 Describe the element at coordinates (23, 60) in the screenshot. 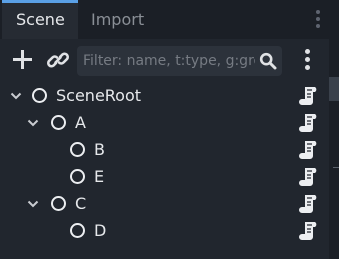

I see `add-node-button` at that location.